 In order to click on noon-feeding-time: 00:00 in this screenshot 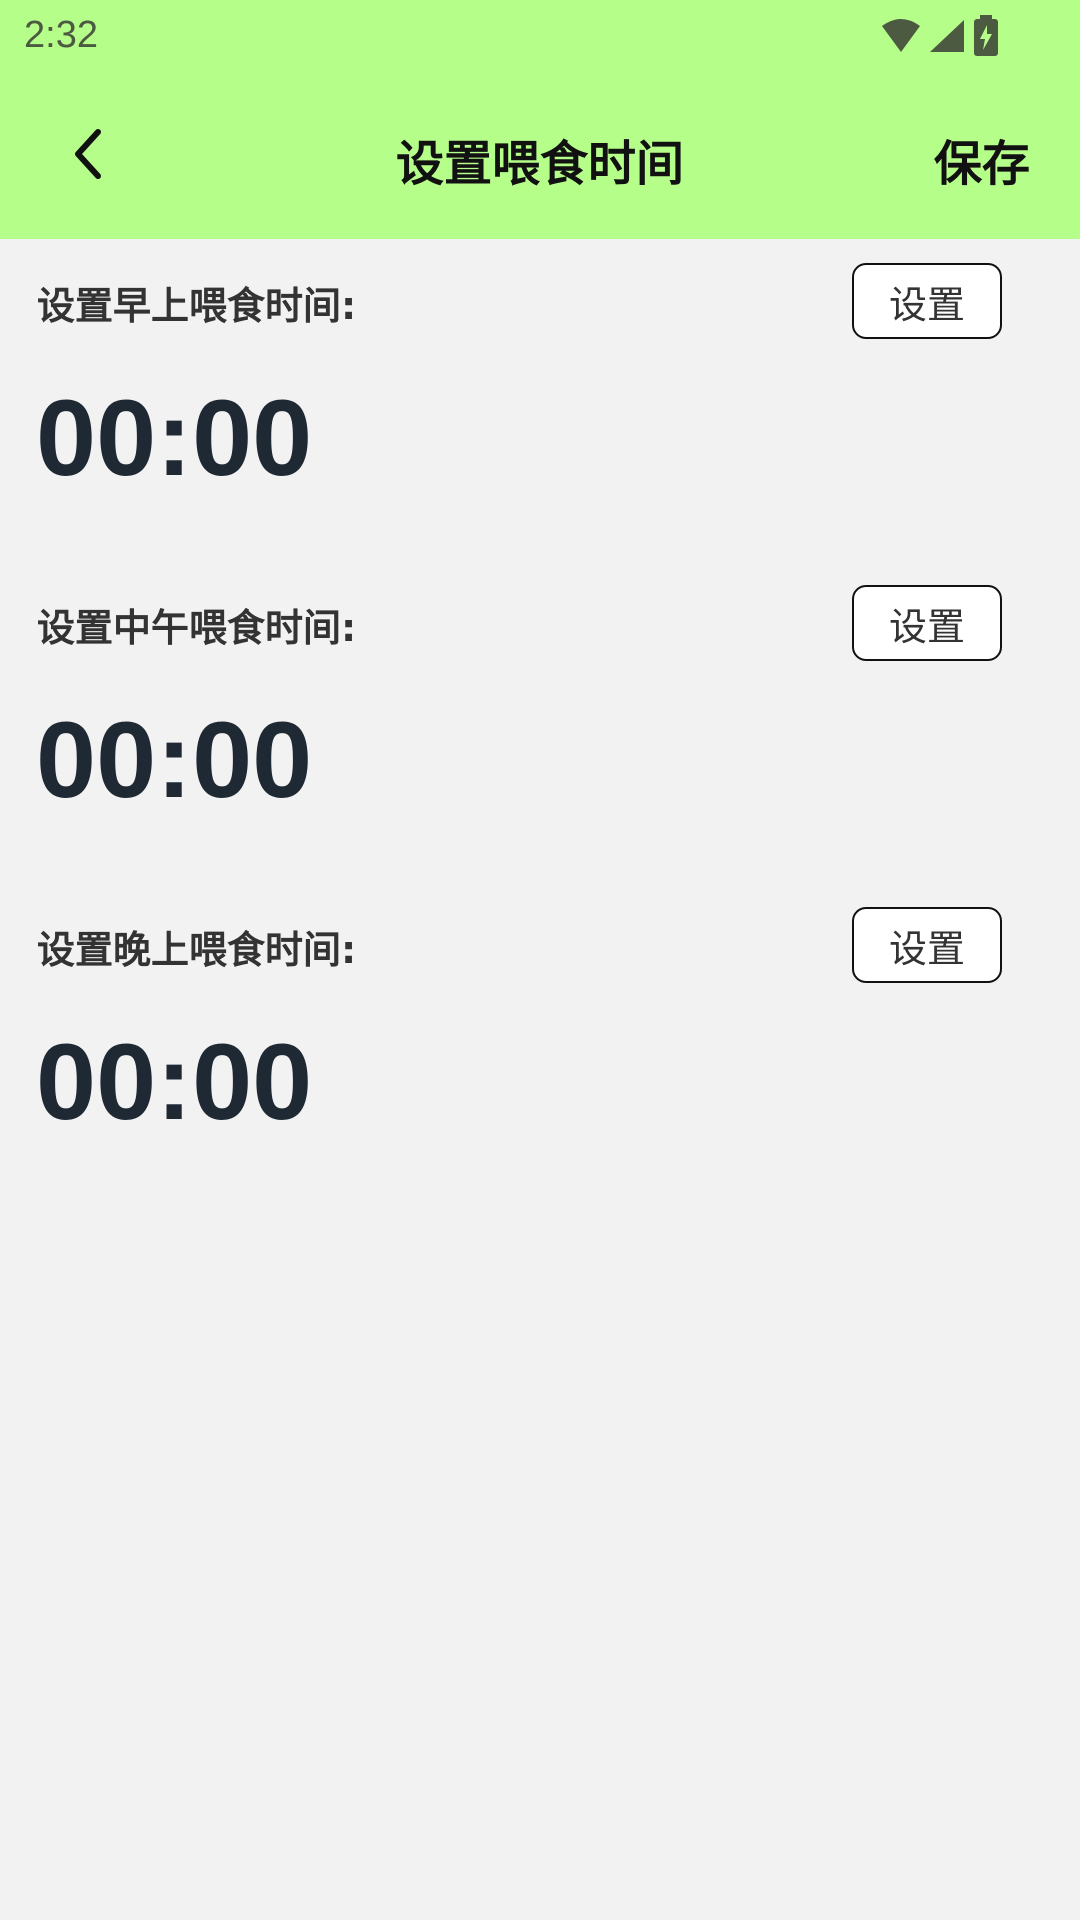, I will do `click(174, 759)`.